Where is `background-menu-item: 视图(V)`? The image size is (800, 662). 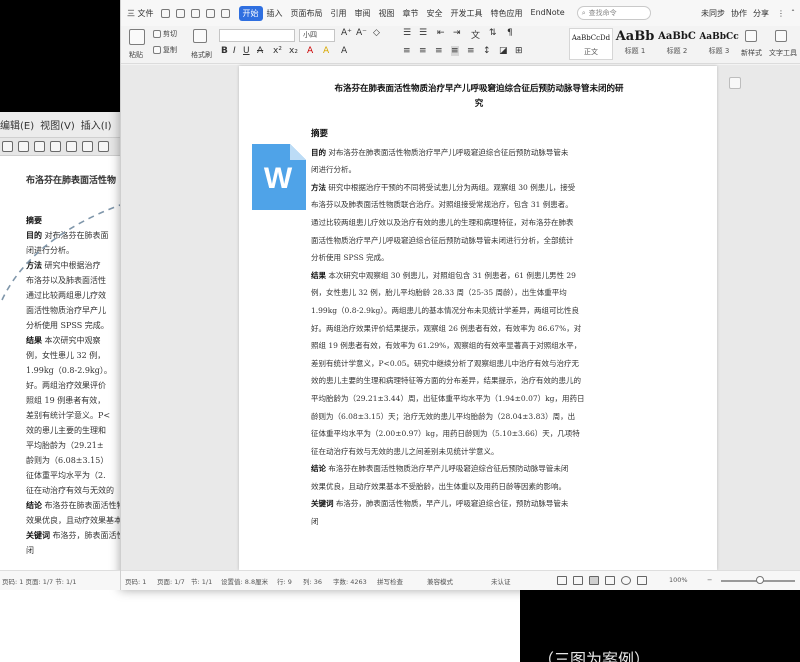 background-menu-item: 视图(V) is located at coordinates (57, 124).